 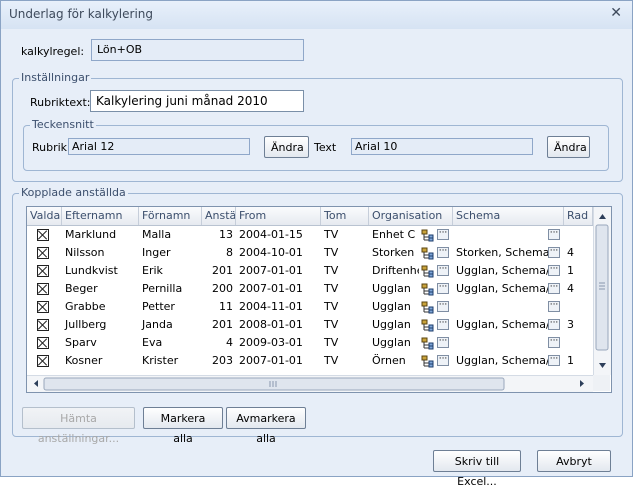 I want to click on col-schema: Schema, so click(x=508, y=216).